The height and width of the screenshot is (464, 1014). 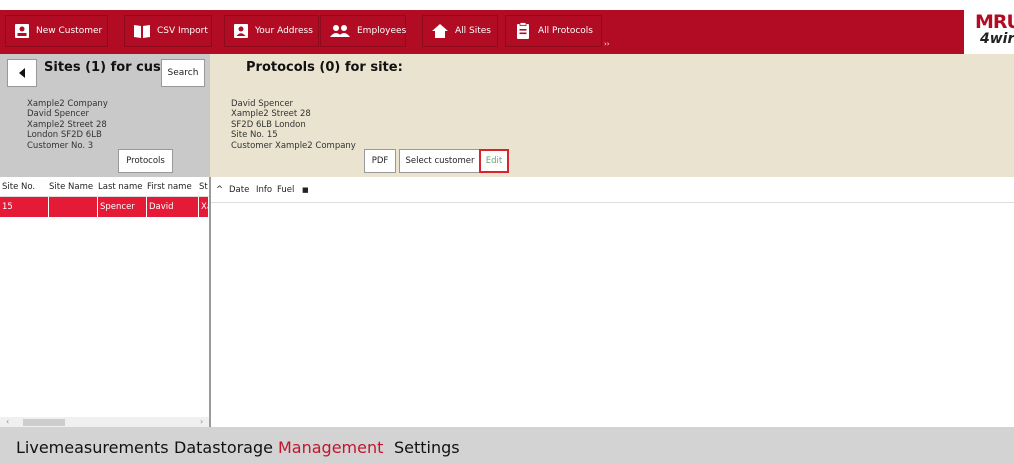 What do you see at coordinates (173, 187) in the screenshot?
I see `column-header-first-name: First name` at bounding box center [173, 187].